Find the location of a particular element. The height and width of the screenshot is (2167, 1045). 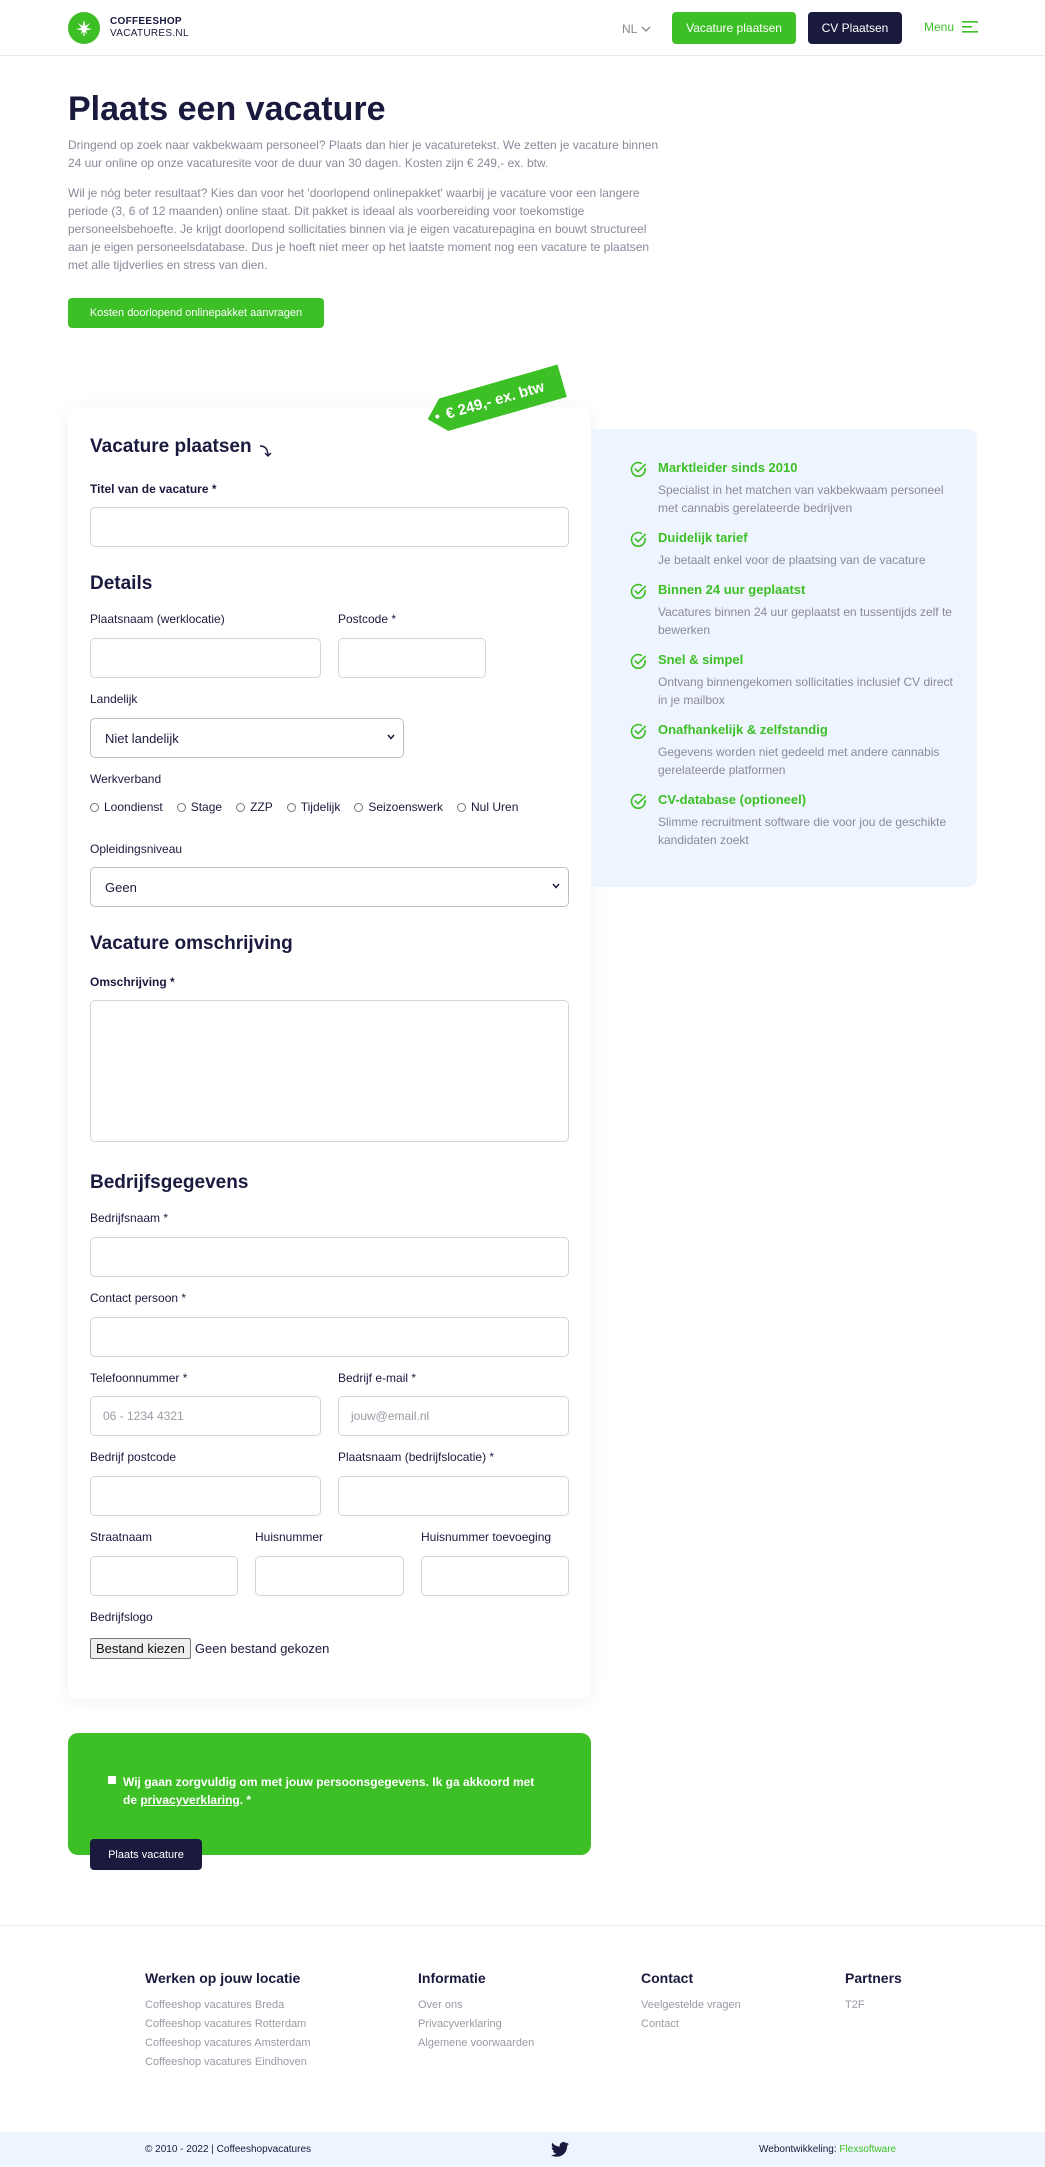

usp-title: Marktleider sinds 2010 is located at coordinates (728, 467).